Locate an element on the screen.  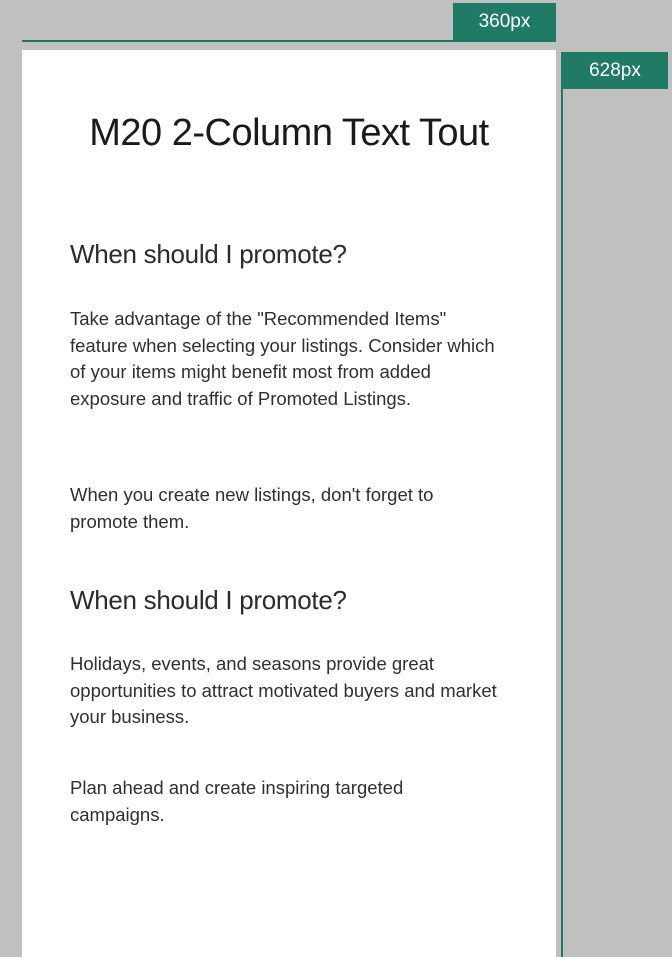
width-measure-label: 360px is located at coordinates (504, 21).